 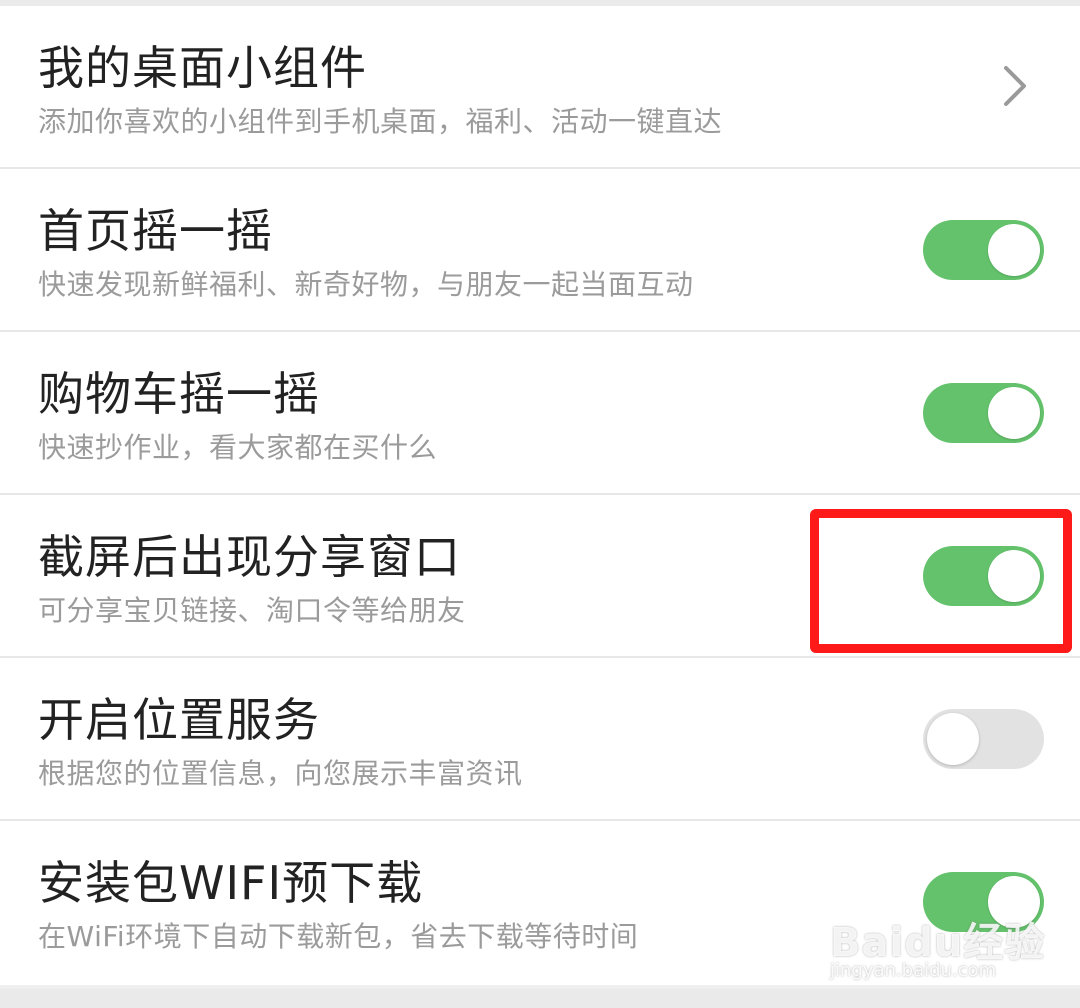 I want to click on setting-subtitle: 快速抄作业，看大家都在买什么, so click(x=238, y=447).